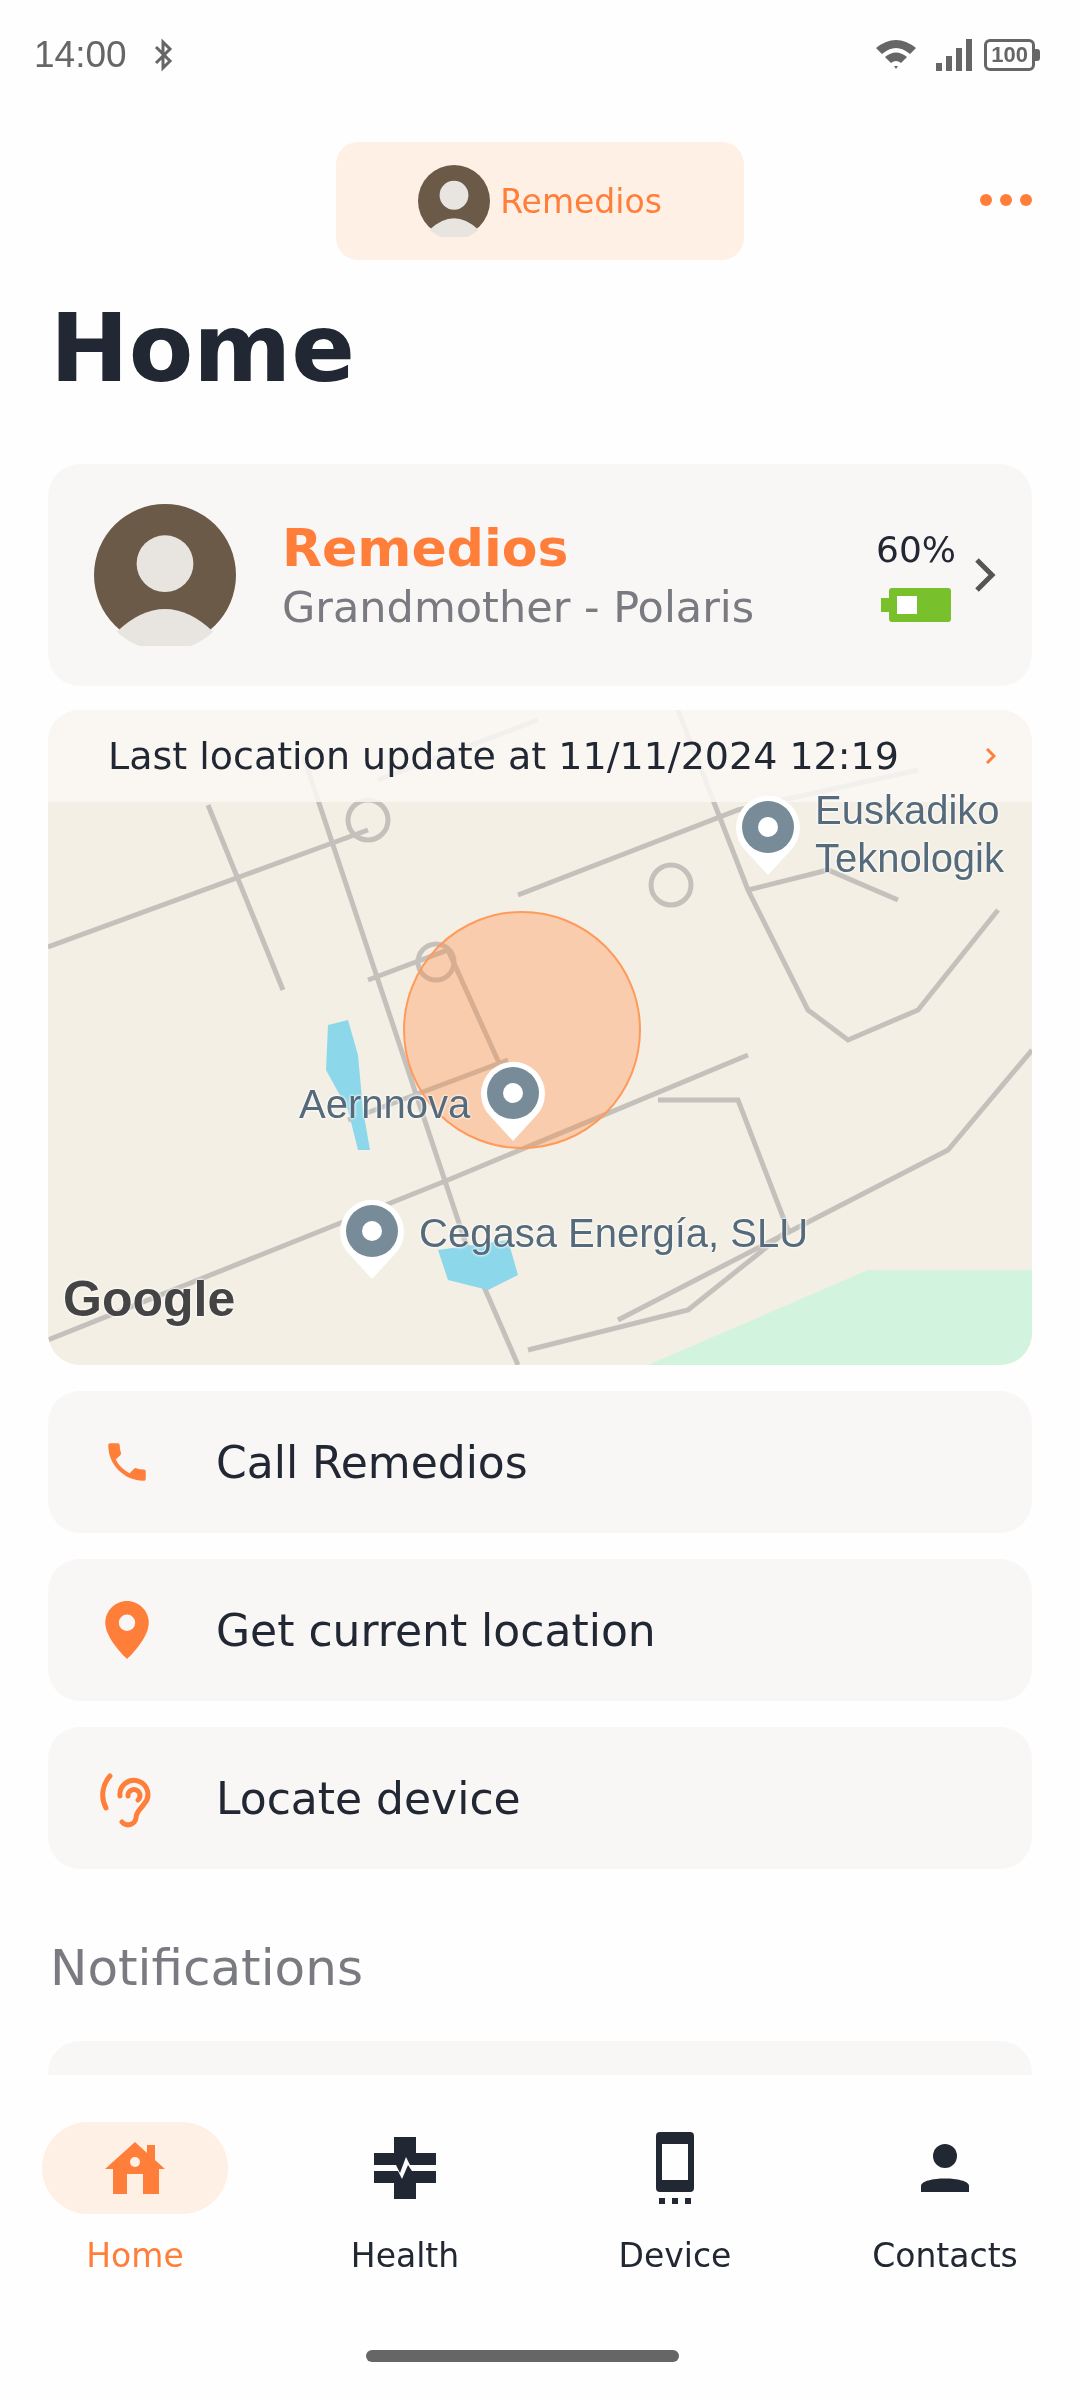  Describe the element at coordinates (614, 1233) in the screenshot. I see `map-place-label: Cegasa Energía, SLU` at that location.